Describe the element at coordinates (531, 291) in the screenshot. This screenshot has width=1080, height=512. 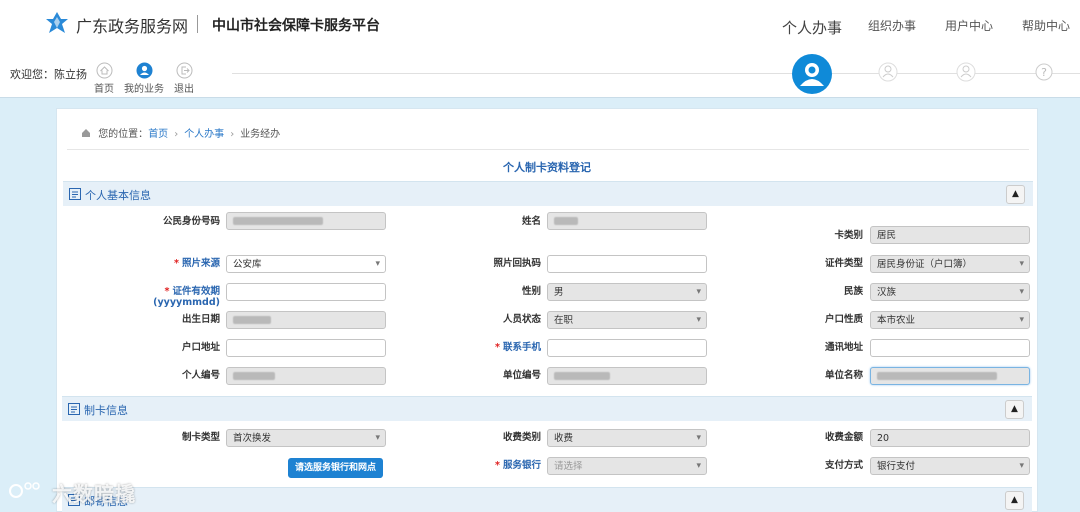
I see `label-gender: 性别` at that location.